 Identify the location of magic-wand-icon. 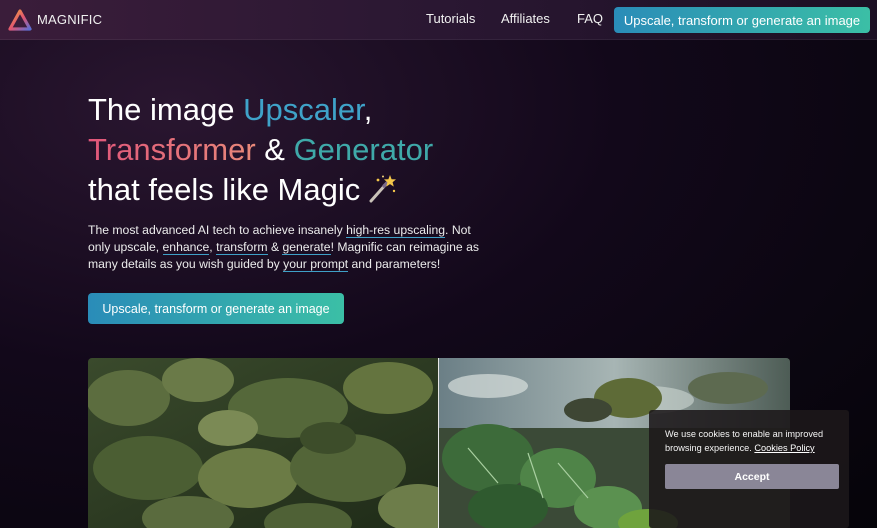
(383, 189).